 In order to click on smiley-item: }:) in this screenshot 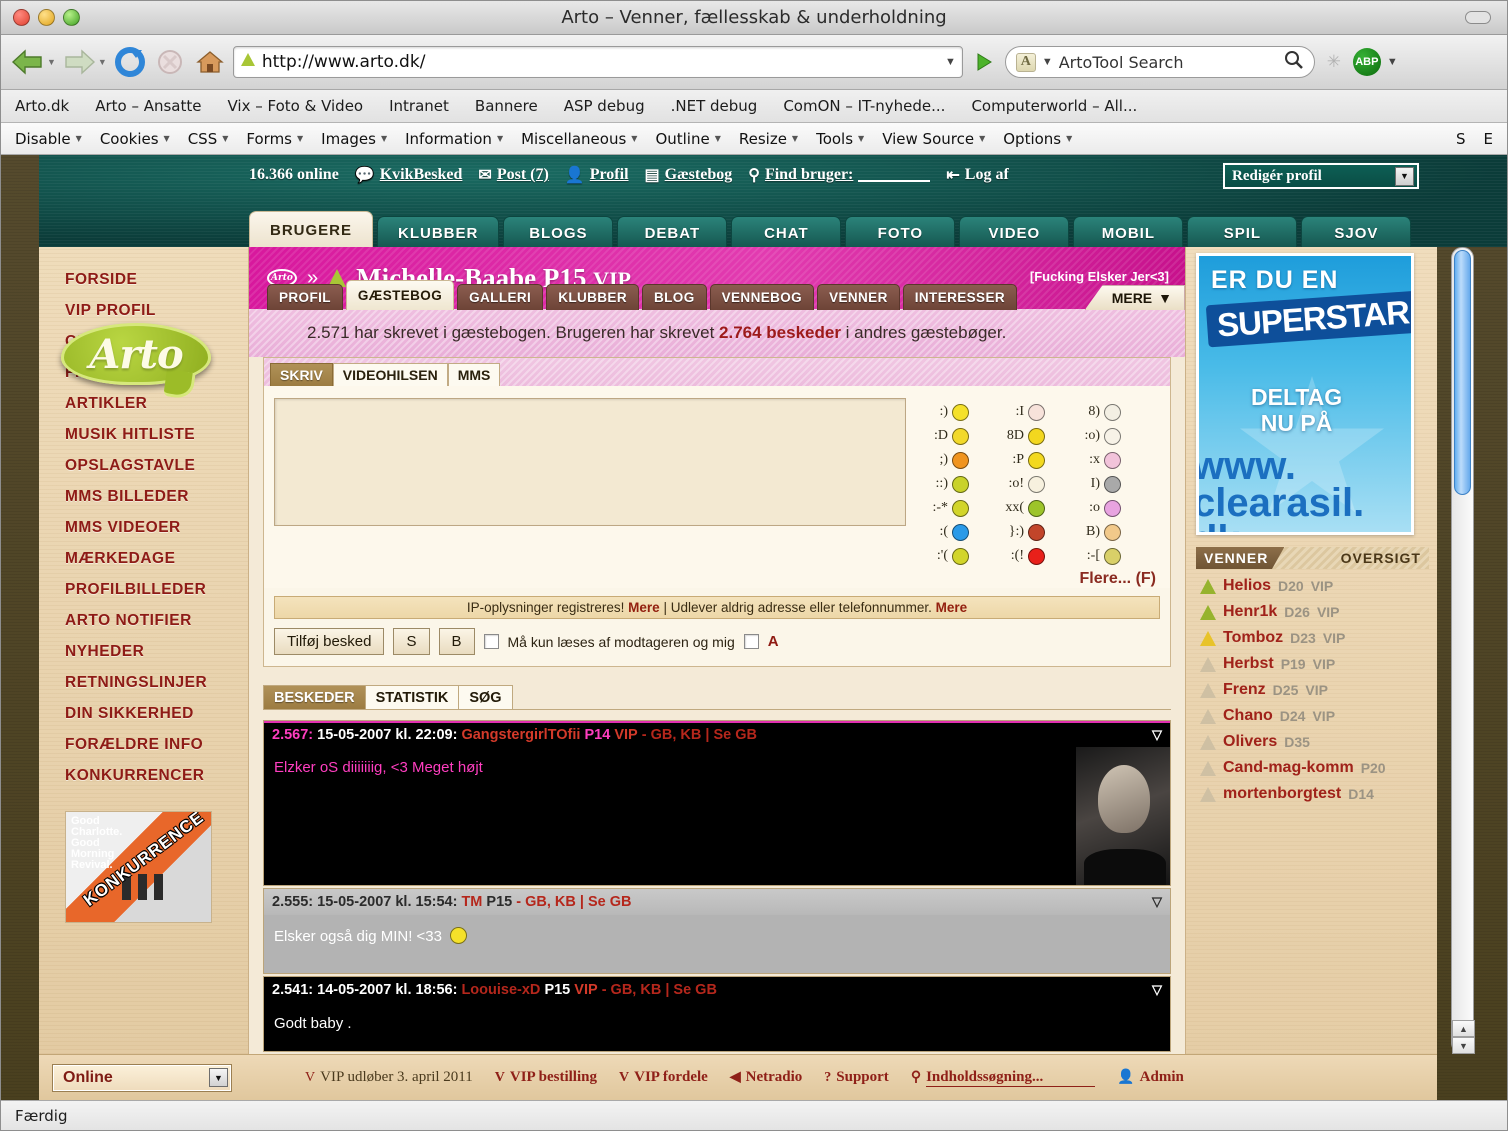, I will do `click(1030, 532)`.